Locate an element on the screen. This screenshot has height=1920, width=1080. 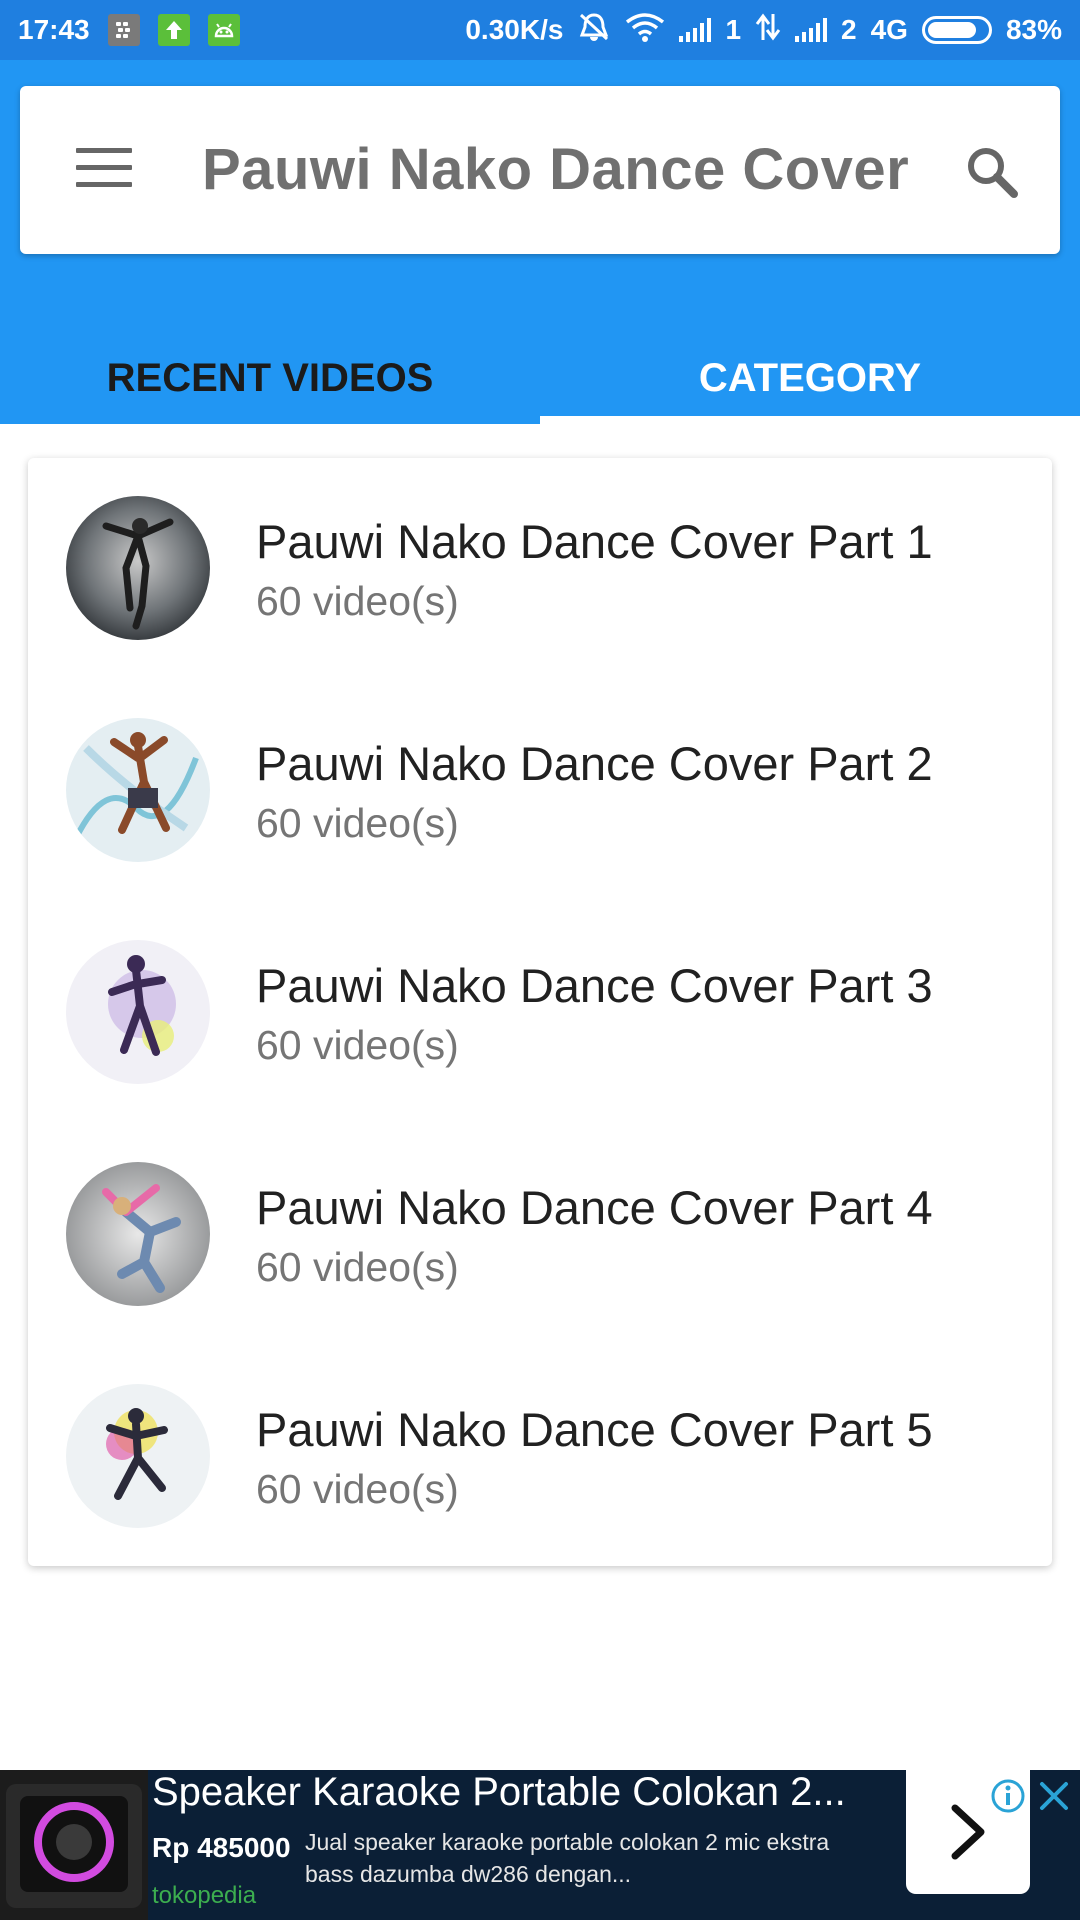
alarm-off-icon is located at coordinates (594, 30).